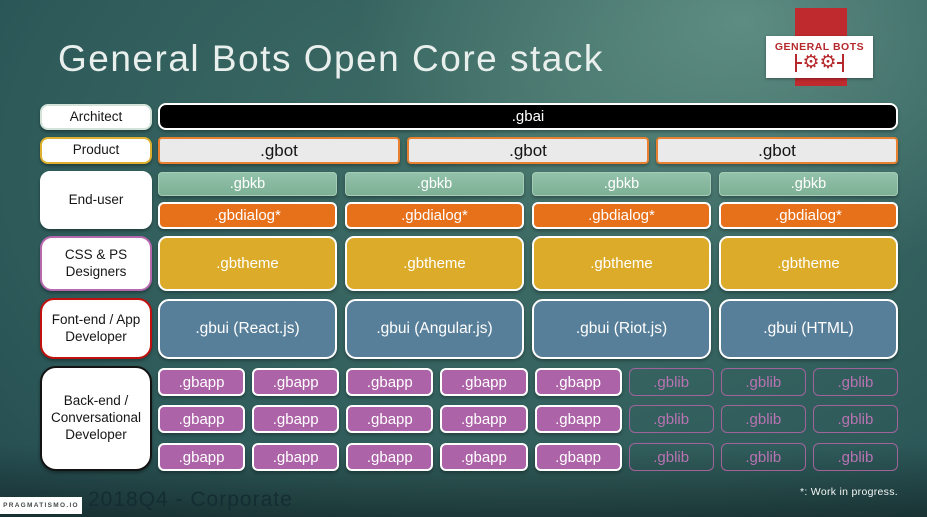 The height and width of the screenshot is (517, 927). What do you see at coordinates (808, 329) in the screenshot?
I see `gbui-html-box: .gbui (HTML)` at bounding box center [808, 329].